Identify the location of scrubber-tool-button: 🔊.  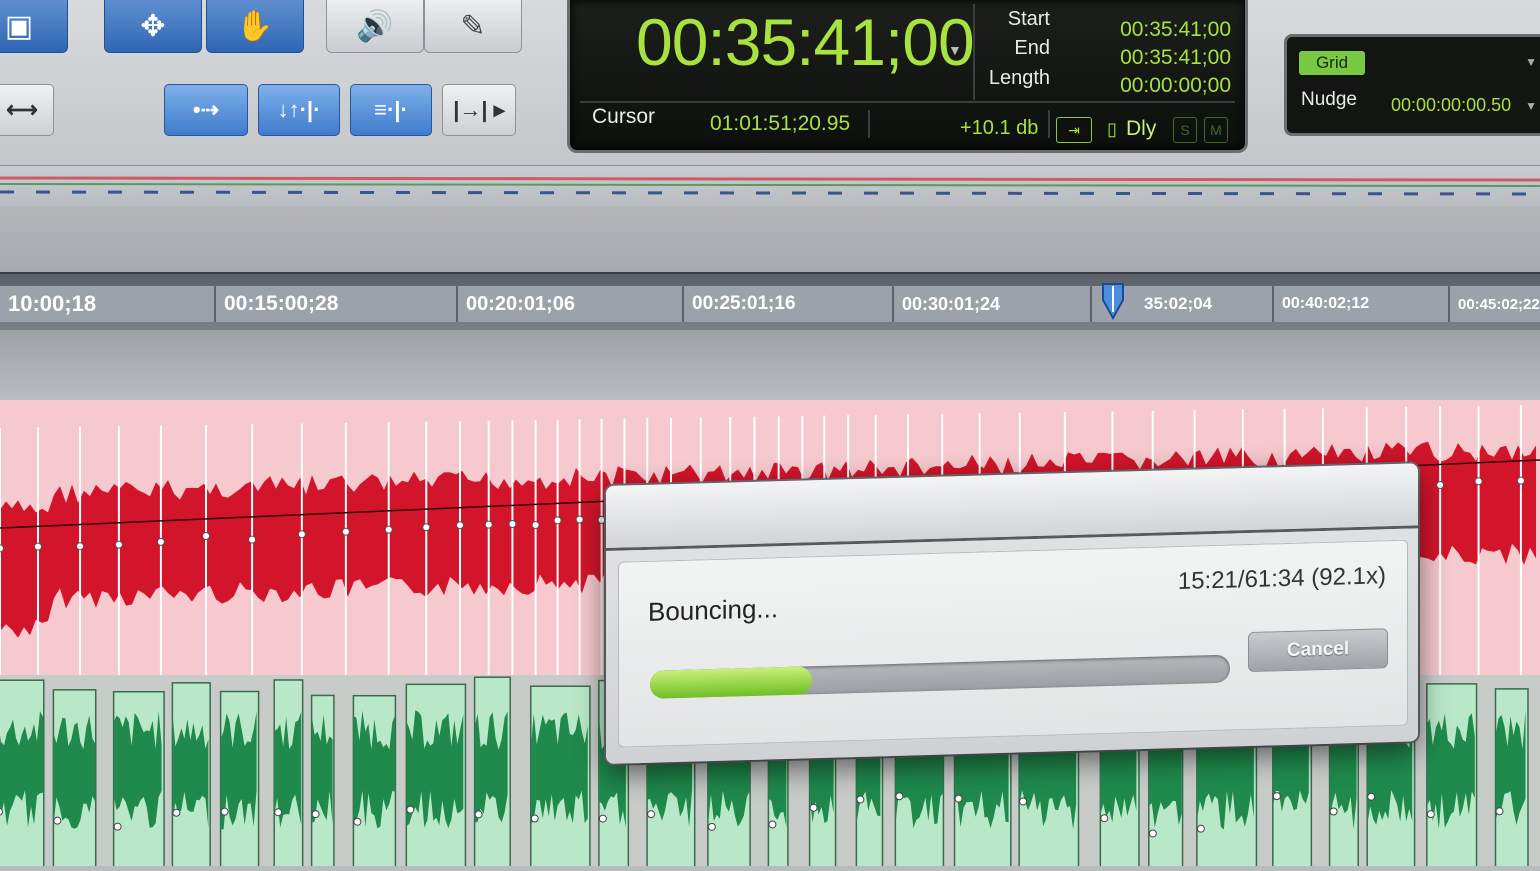
(375, 26).